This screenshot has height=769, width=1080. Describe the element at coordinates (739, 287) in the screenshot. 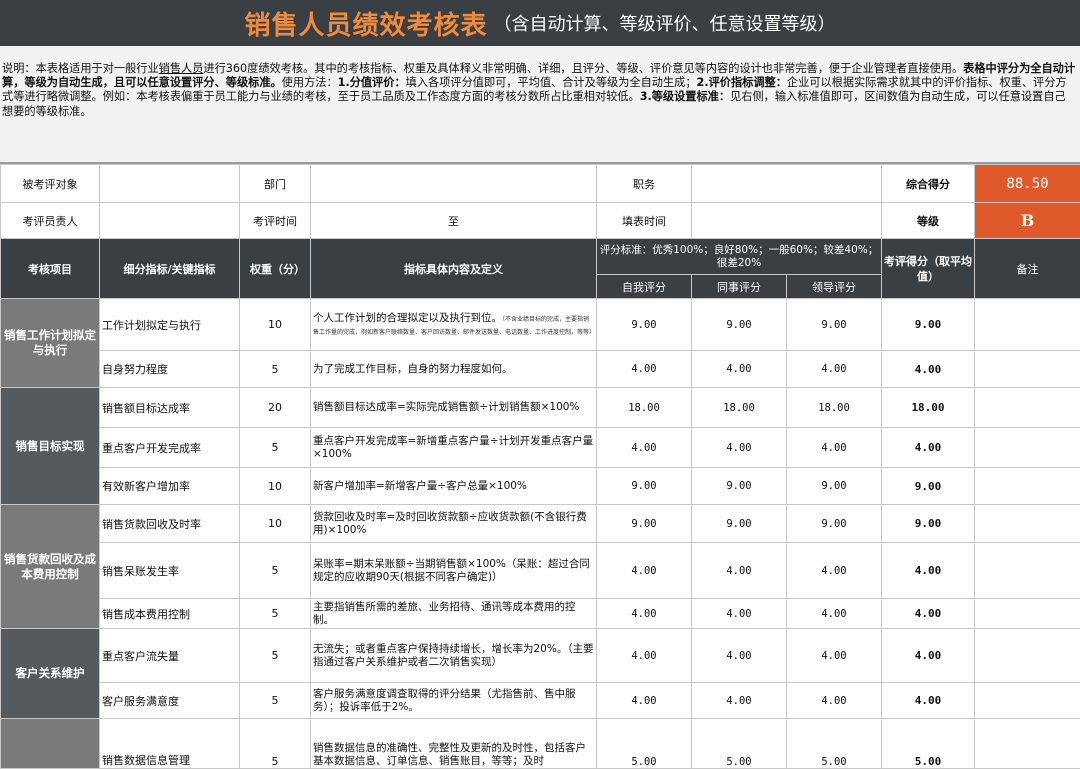

I see `header-peer: 同事评分` at that location.